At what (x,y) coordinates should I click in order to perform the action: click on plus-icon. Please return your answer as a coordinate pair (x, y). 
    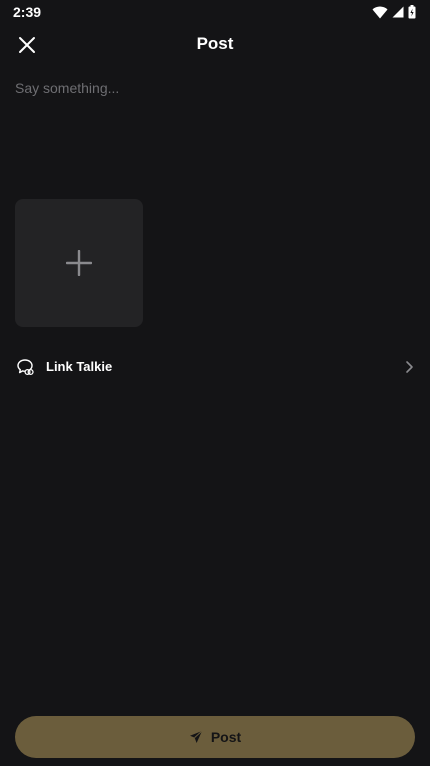
    Looking at the image, I should click on (79, 263).